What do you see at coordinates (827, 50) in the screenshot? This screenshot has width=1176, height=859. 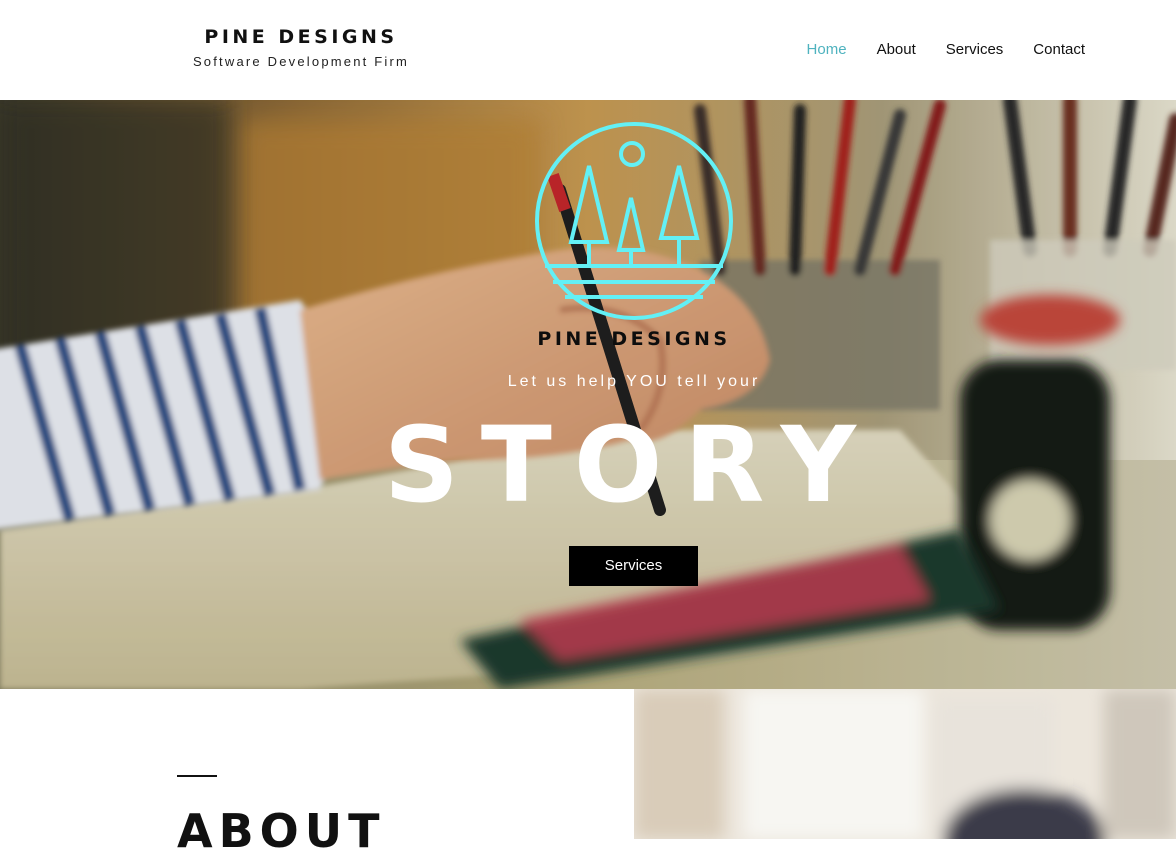 I see `nav-item-home: Home` at bounding box center [827, 50].